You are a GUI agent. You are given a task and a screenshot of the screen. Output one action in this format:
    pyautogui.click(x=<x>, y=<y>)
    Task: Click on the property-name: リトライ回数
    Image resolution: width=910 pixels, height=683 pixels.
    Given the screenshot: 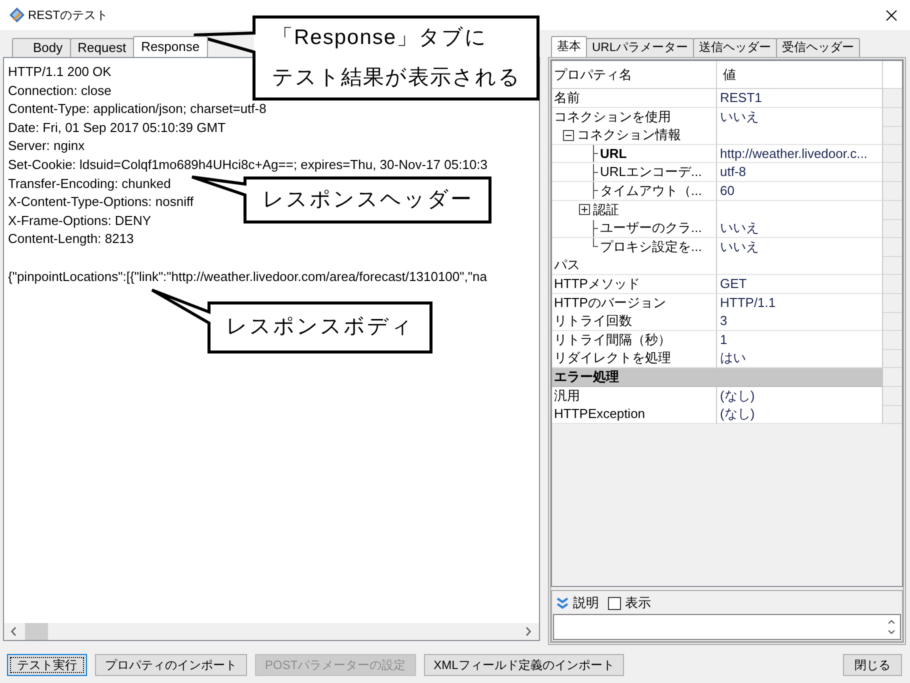 What is the action you would take?
    pyautogui.click(x=593, y=321)
    